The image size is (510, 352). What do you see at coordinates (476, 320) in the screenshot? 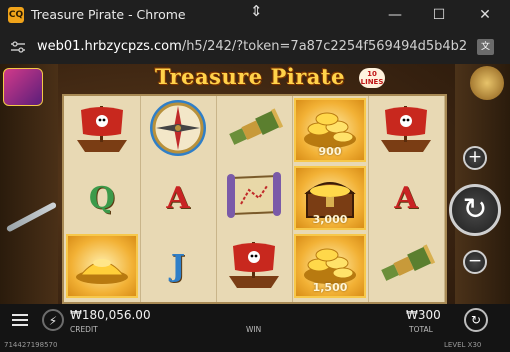
I see `autospin-button: ↻` at bounding box center [476, 320].